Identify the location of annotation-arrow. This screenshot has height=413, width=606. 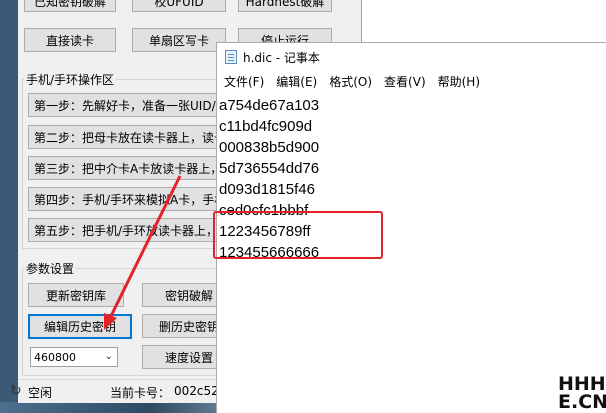
(143, 252).